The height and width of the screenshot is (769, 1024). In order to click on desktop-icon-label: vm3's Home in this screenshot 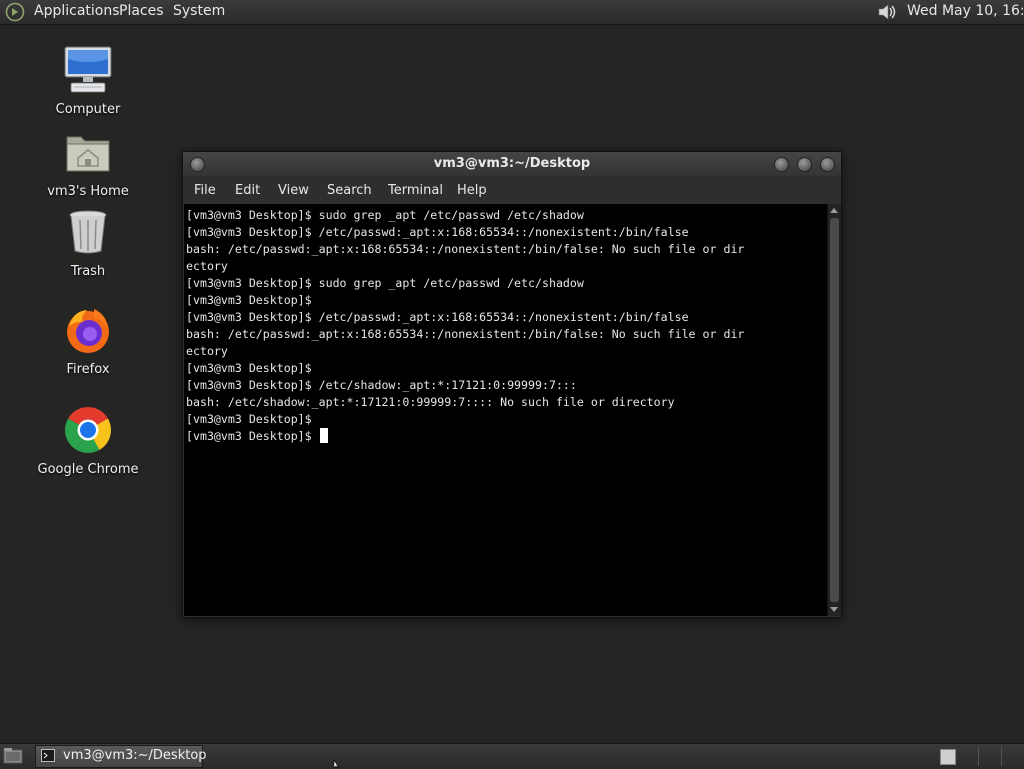, I will do `click(88, 191)`.